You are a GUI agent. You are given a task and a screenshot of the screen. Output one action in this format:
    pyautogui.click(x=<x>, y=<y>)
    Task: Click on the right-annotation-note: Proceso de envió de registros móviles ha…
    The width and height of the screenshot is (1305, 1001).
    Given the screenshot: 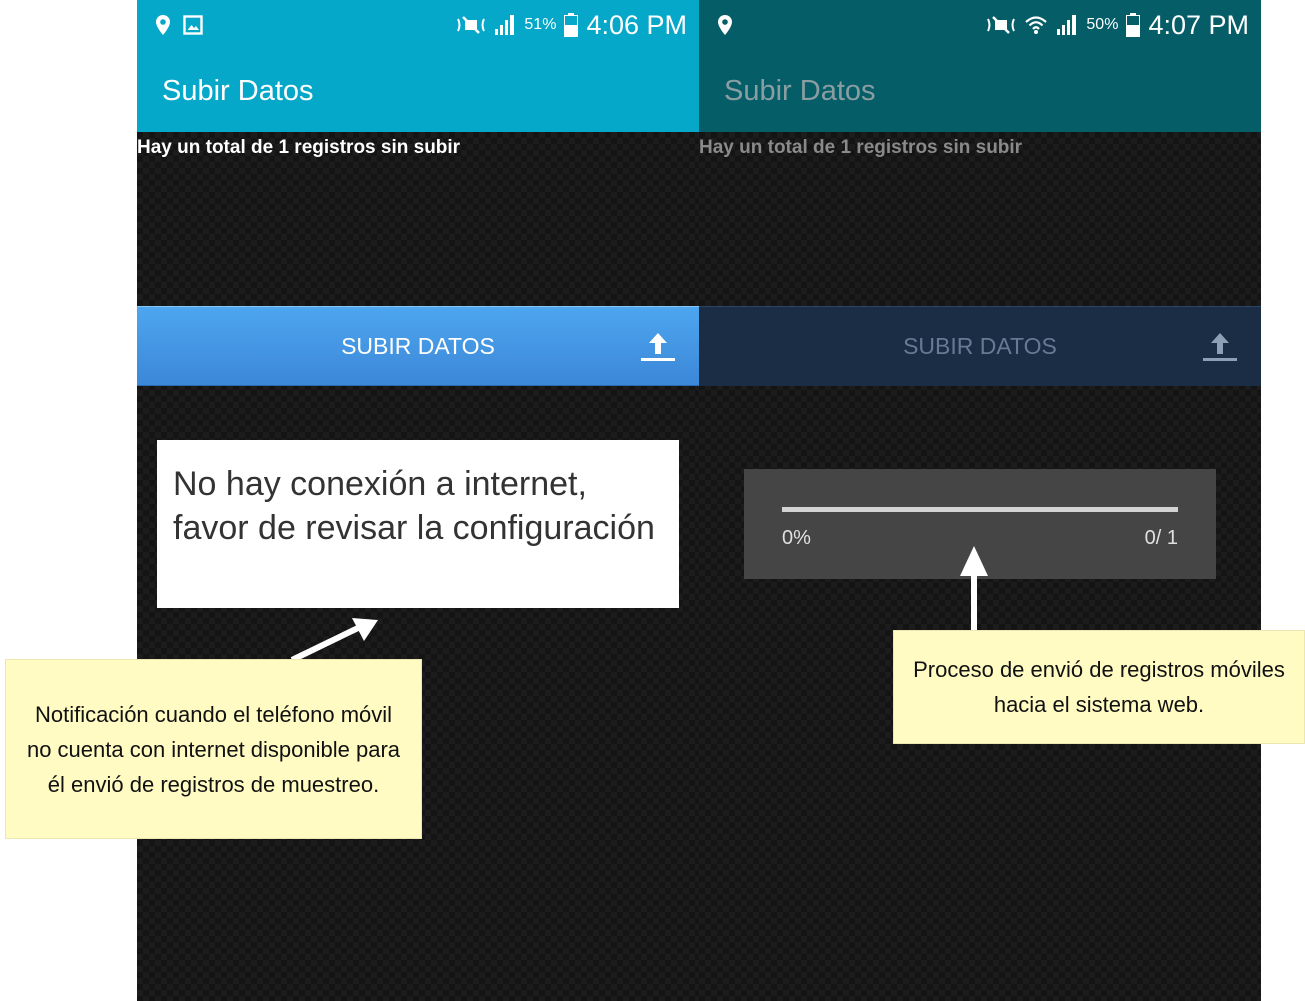 What is the action you would take?
    pyautogui.click(x=1099, y=687)
    